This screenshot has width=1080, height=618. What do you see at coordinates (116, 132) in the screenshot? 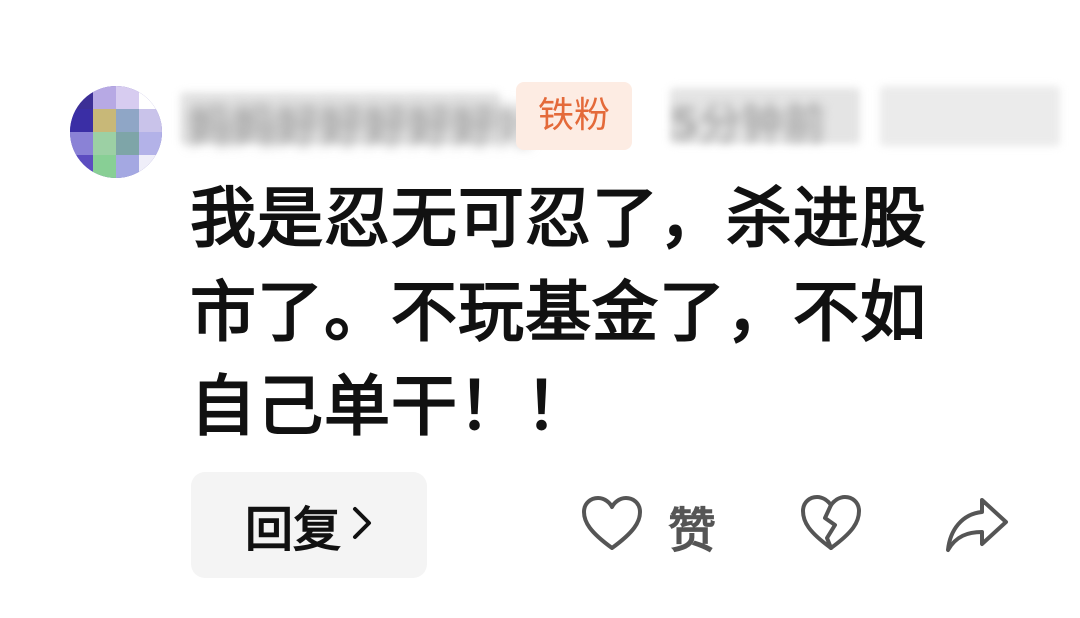
I see `avatar` at bounding box center [116, 132].